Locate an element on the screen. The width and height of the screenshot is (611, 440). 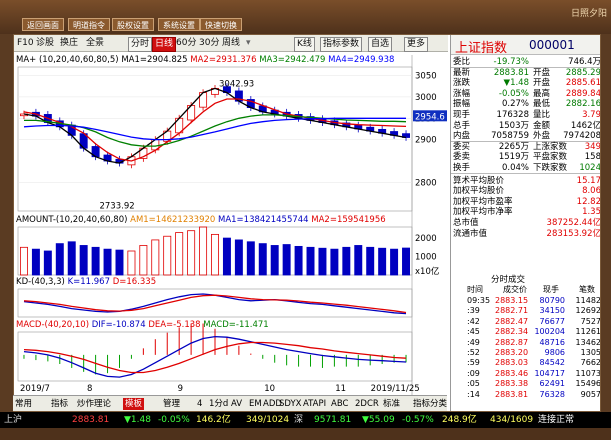
quote-value: 158 is located at coordinates (592, 157).